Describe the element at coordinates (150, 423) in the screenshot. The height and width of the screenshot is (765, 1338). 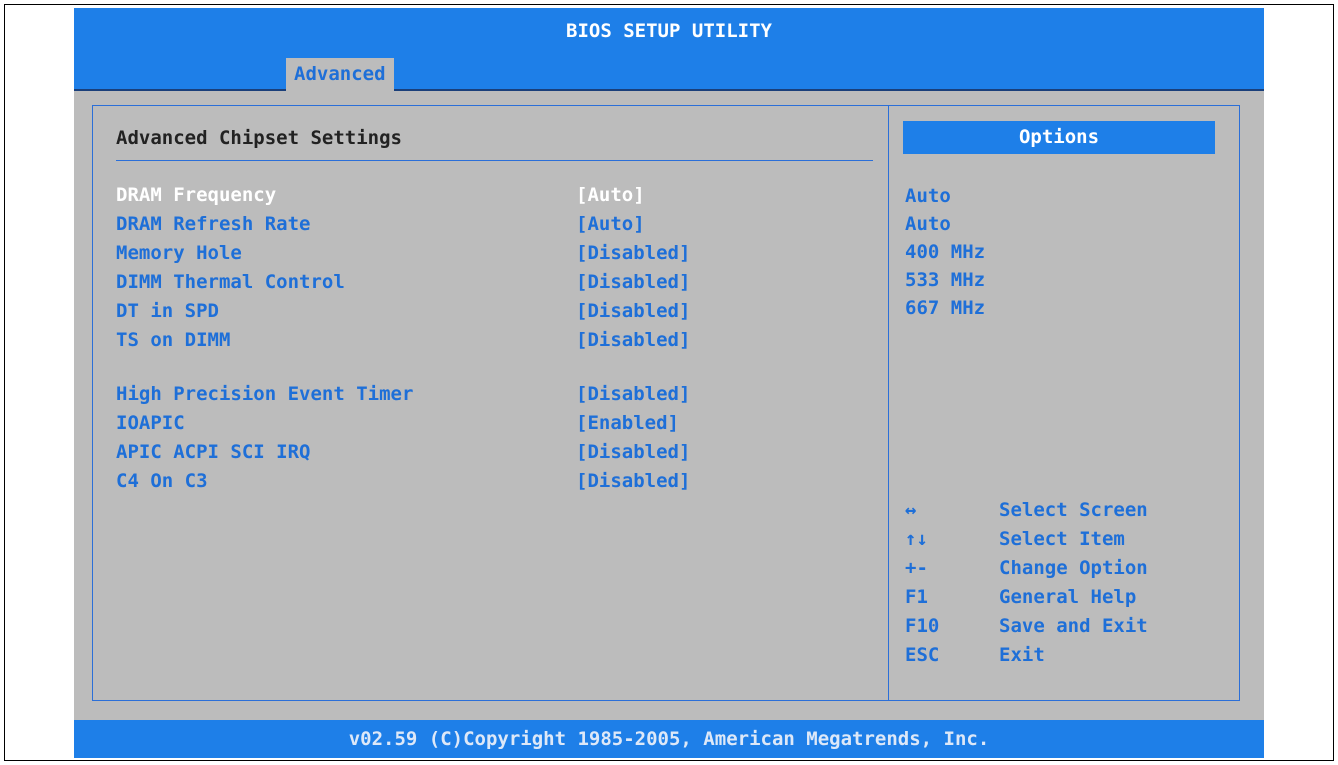
I see `setting-name: IOAPIC` at that location.